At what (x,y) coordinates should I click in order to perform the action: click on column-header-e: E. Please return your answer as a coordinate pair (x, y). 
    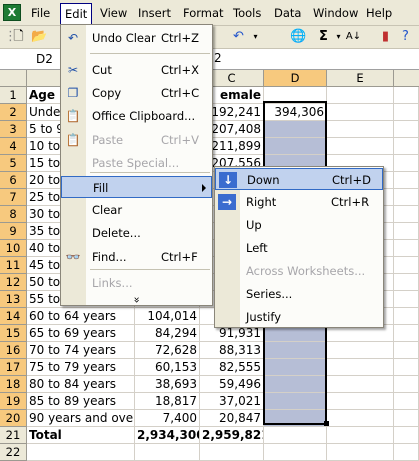
    Looking at the image, I should click on (360, 78).